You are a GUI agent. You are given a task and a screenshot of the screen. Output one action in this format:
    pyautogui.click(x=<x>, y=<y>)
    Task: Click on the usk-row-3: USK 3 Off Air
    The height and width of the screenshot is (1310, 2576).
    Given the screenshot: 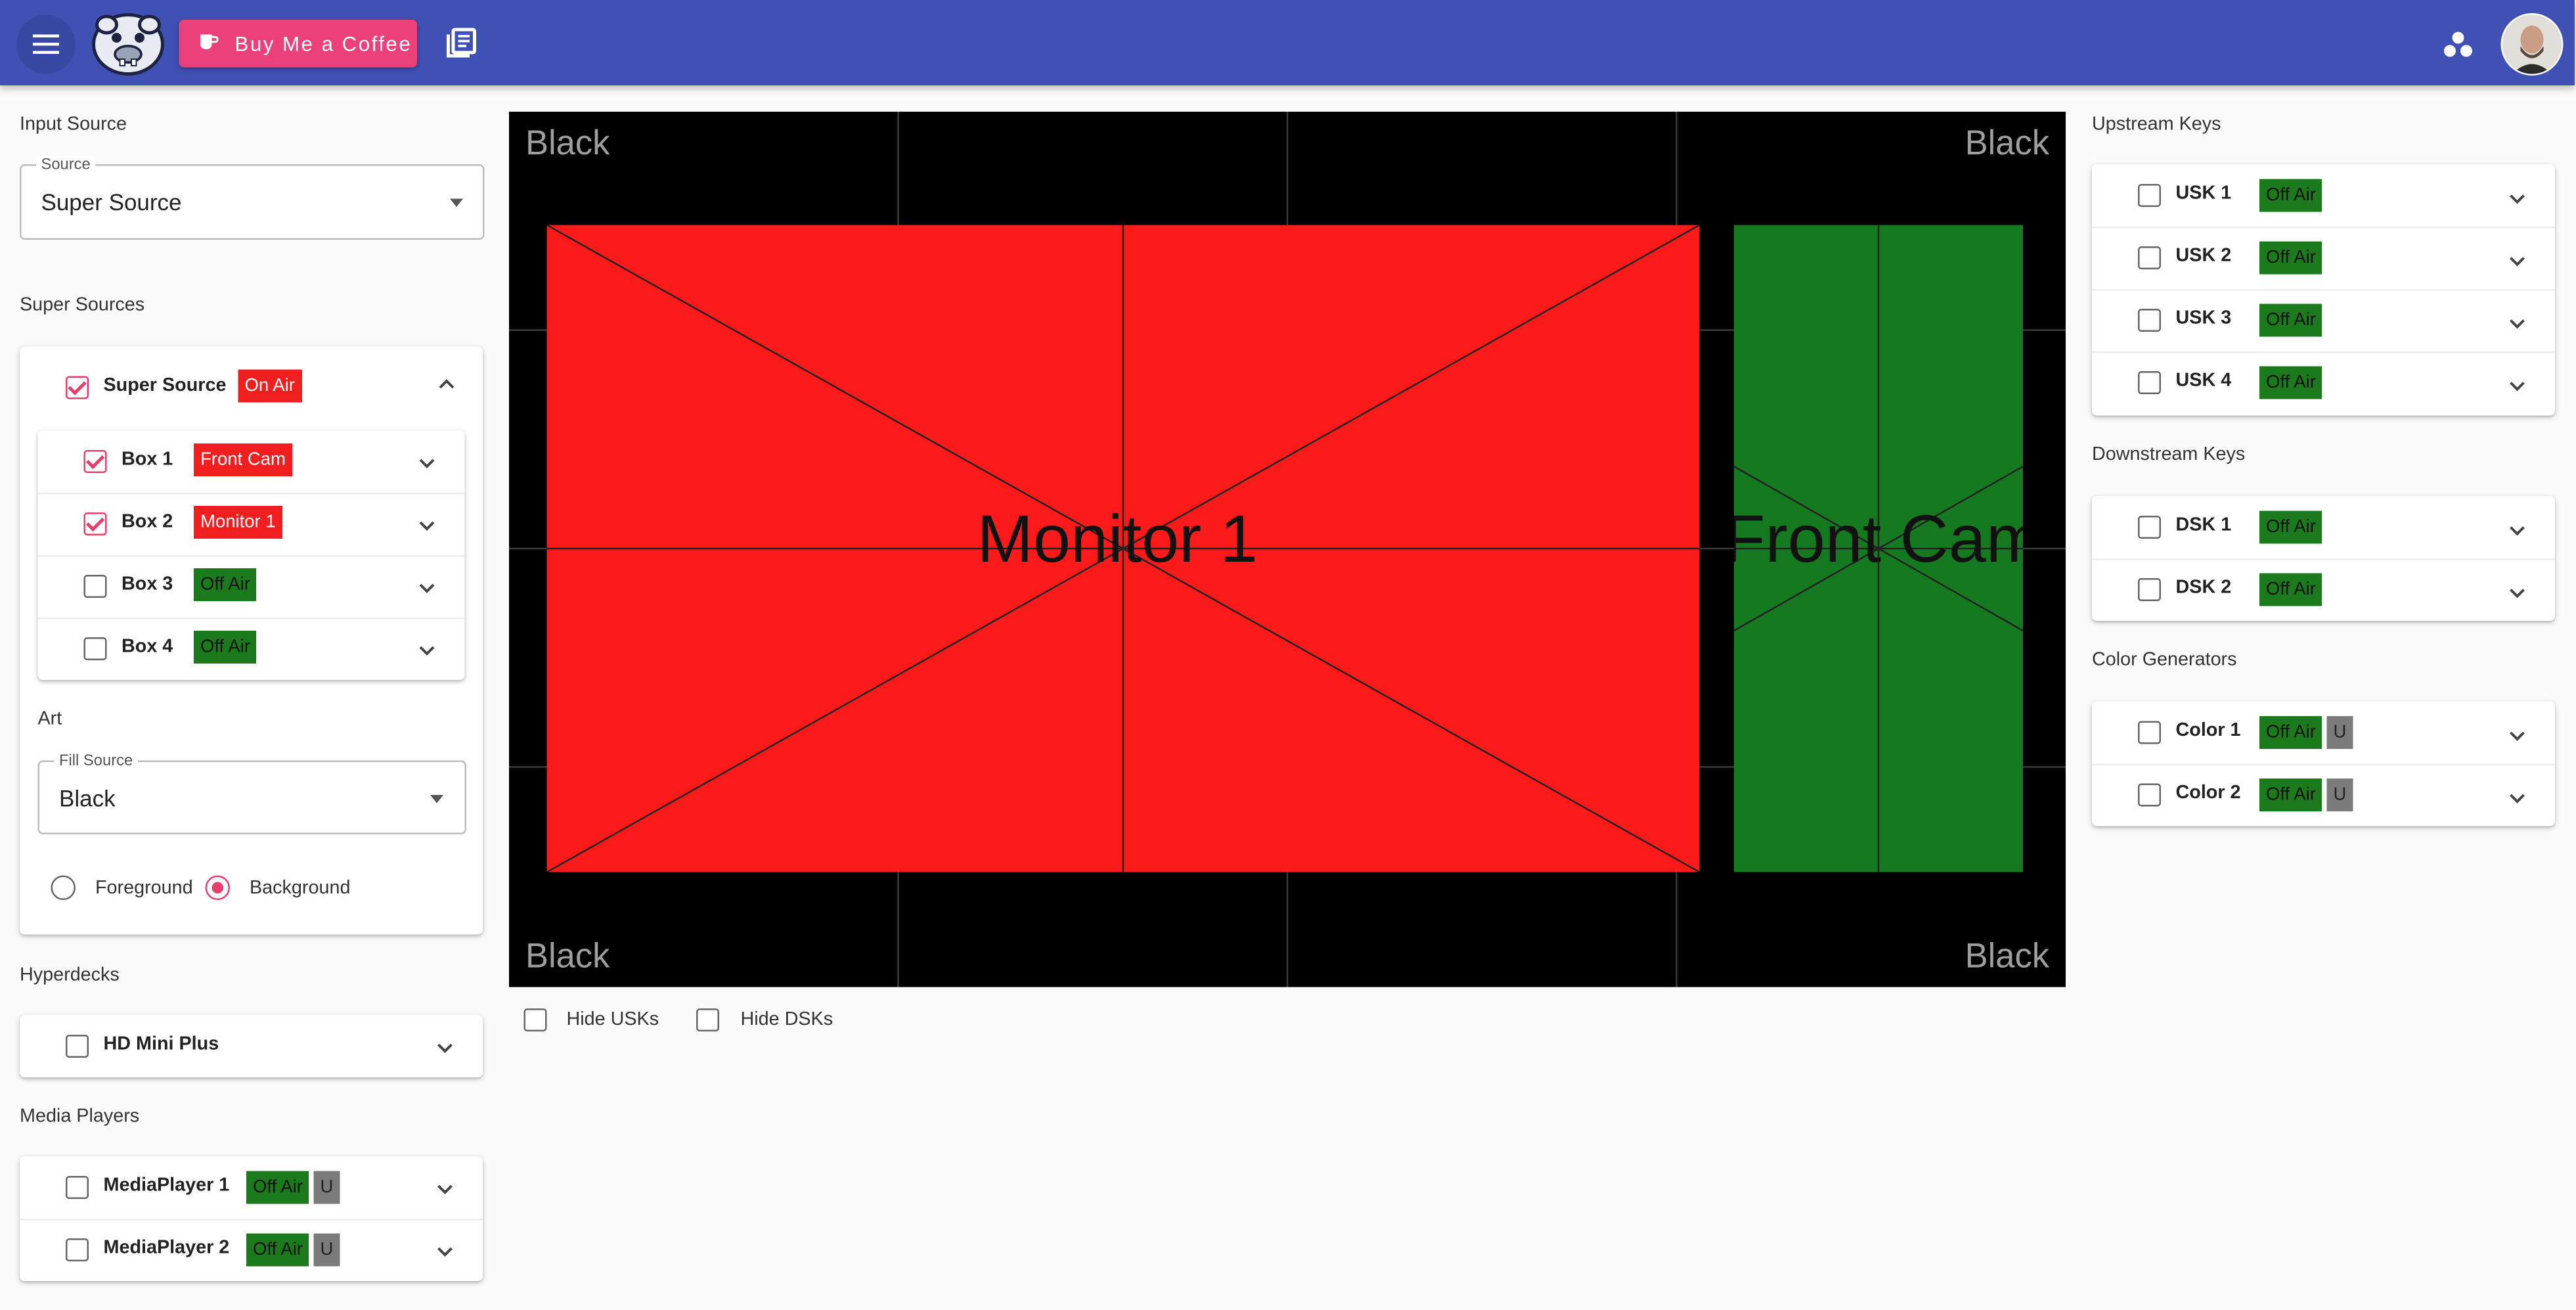 What is the action you would take?
    pyautogui.click(x=2323, y=321)
    